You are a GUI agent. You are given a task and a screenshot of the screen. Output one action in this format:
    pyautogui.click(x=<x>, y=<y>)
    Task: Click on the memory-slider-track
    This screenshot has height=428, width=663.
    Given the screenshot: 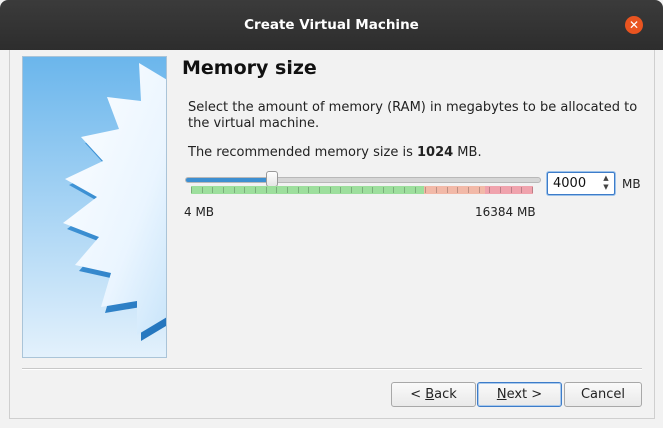 What is the action you would take?
    pyautogui.click(x=363, y=180)
    